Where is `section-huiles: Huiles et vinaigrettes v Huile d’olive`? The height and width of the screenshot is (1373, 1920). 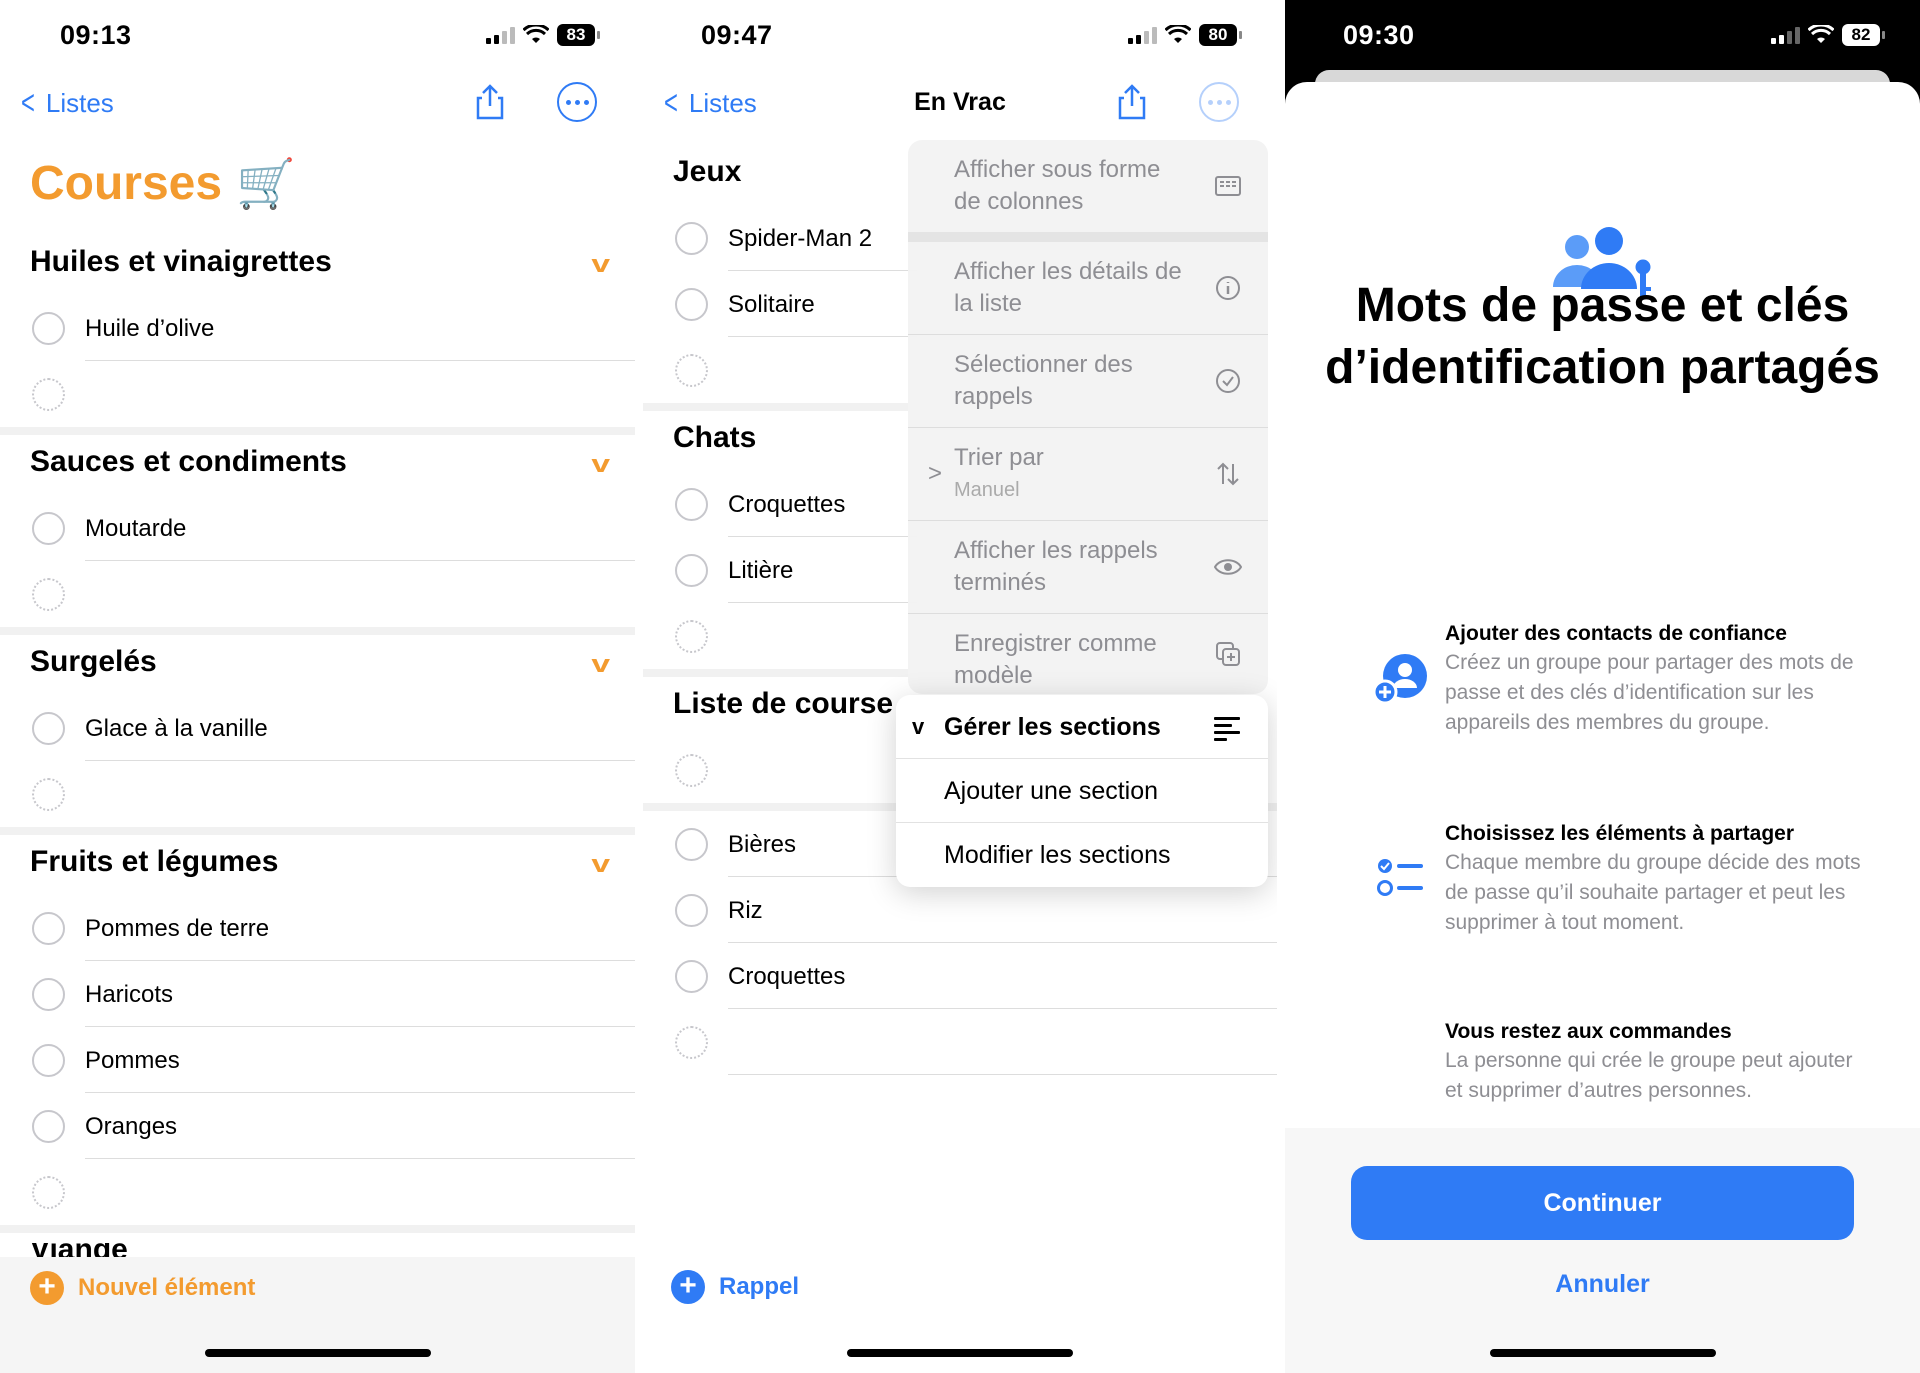 section-huiles: Huiles et vinaigrettes v Huile d’olive is located at coordinates (317, 340).